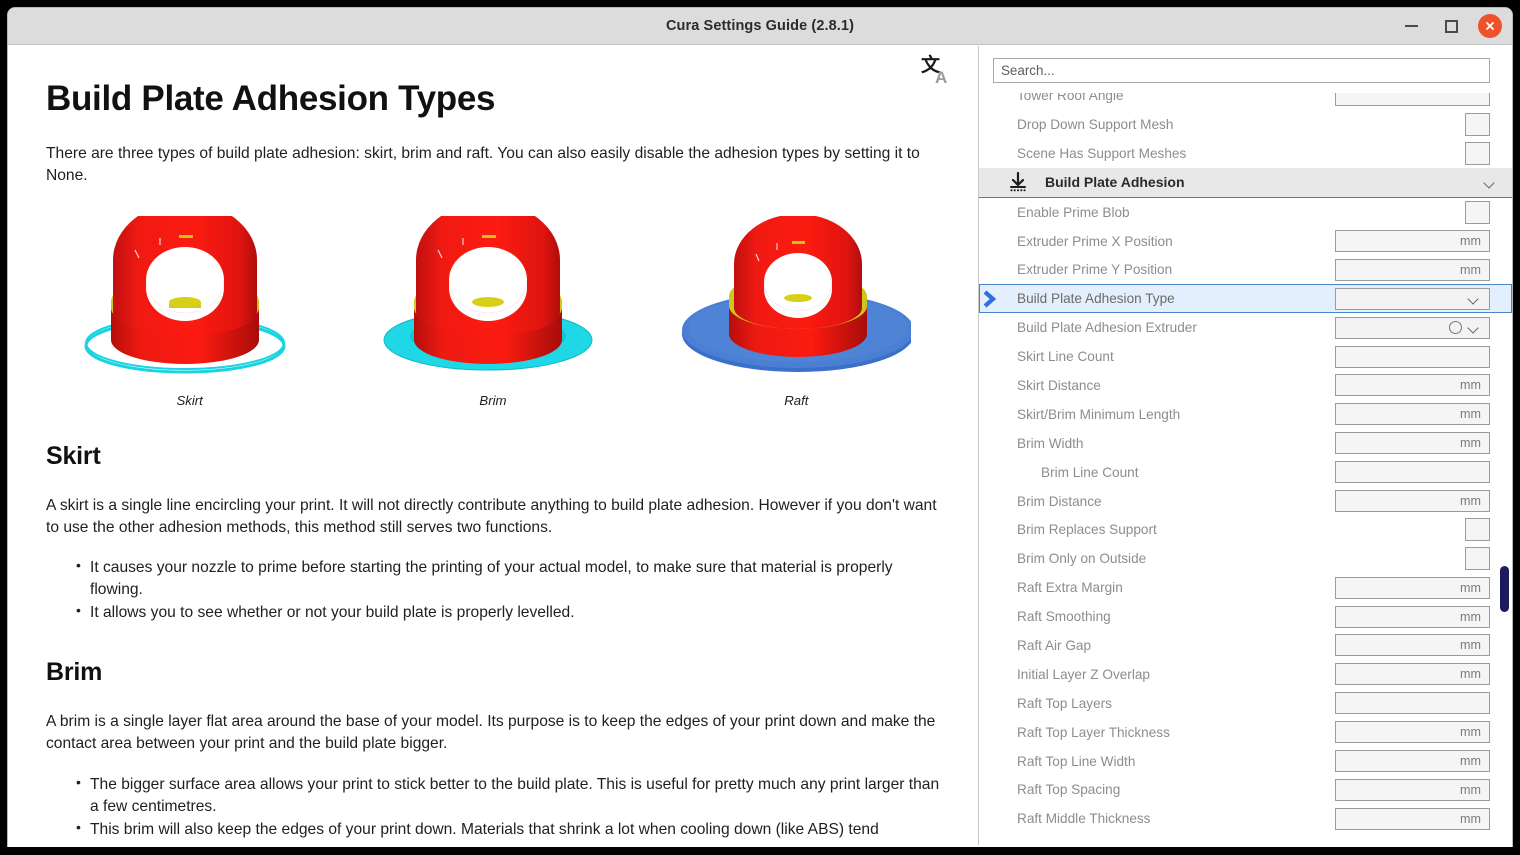 This screenshot has height=855, width=1520. I want to click on figure-brim: Brim, so click(493, 311).